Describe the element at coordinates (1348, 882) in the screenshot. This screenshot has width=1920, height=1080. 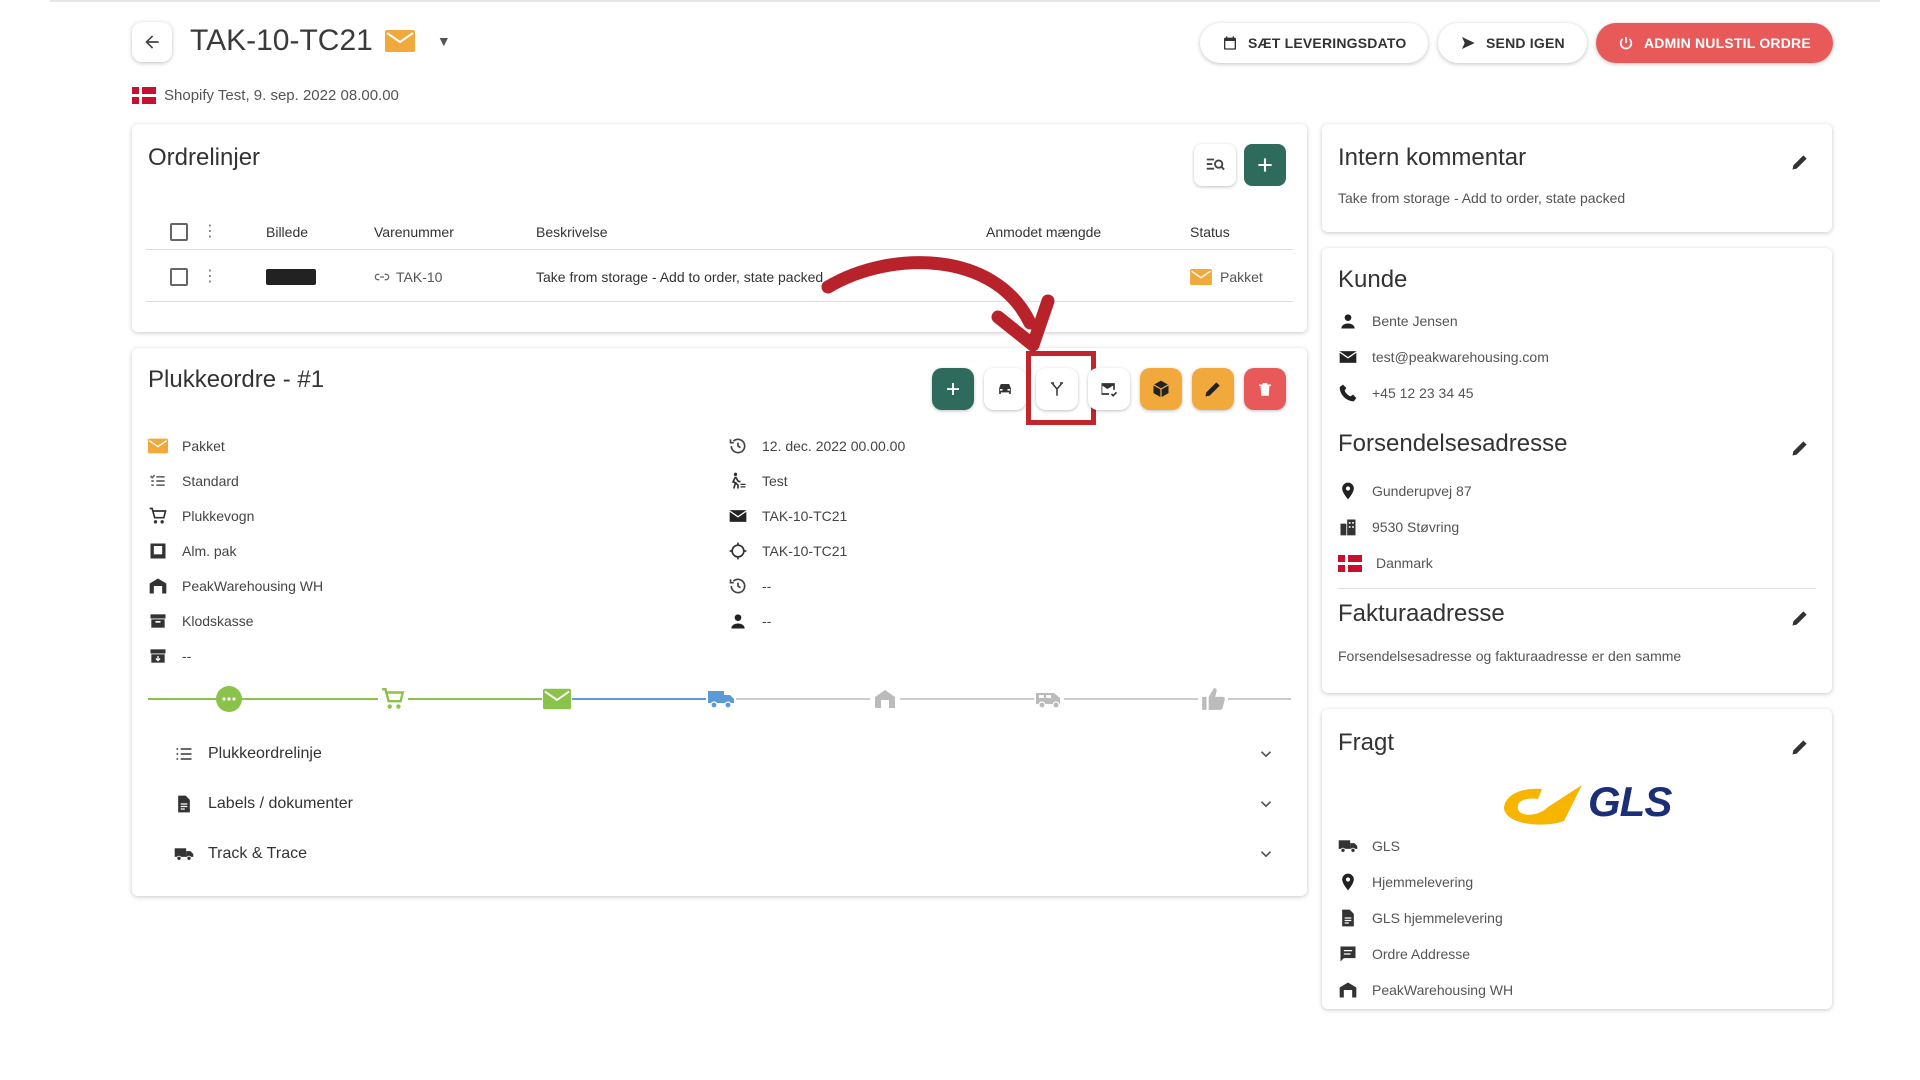
I see `location-pin-icon` at that location.